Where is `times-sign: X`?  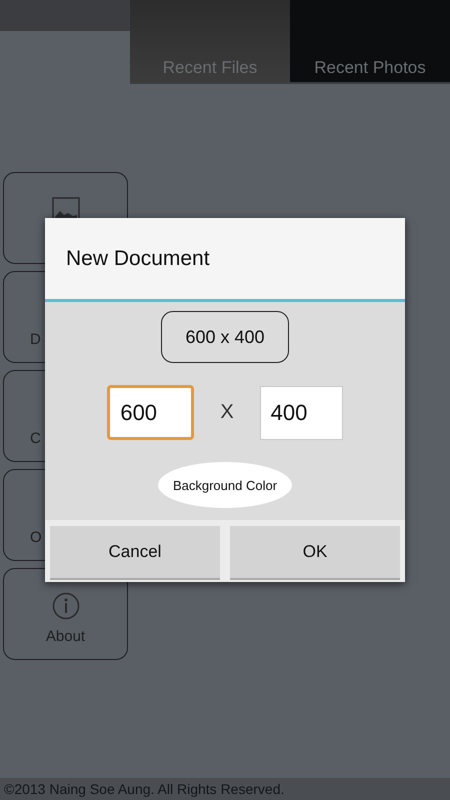 times-sign: X is located at coordinates (227, 412).